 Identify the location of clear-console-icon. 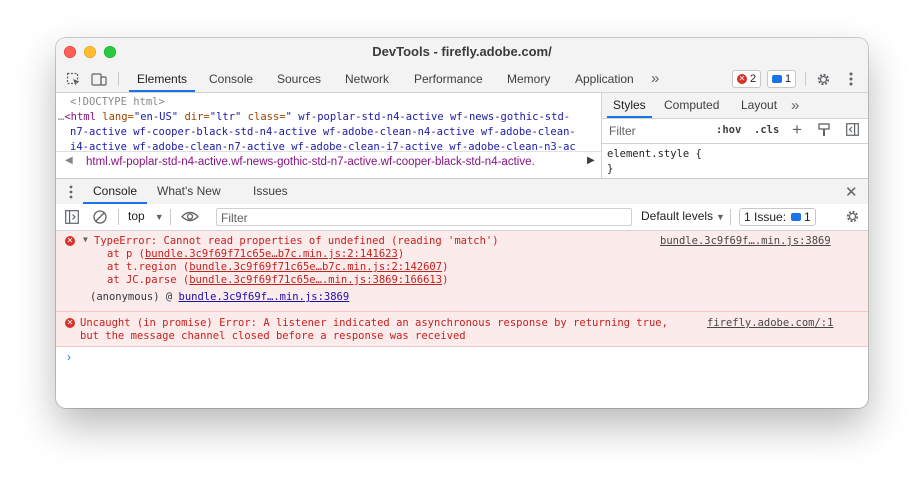
(100, 218).